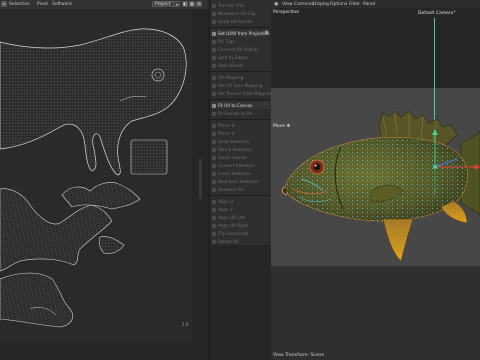 The height and width of the screenshot is (360, 480). I want to click on command-item: Set UV from Mapping, so click(240, 85).